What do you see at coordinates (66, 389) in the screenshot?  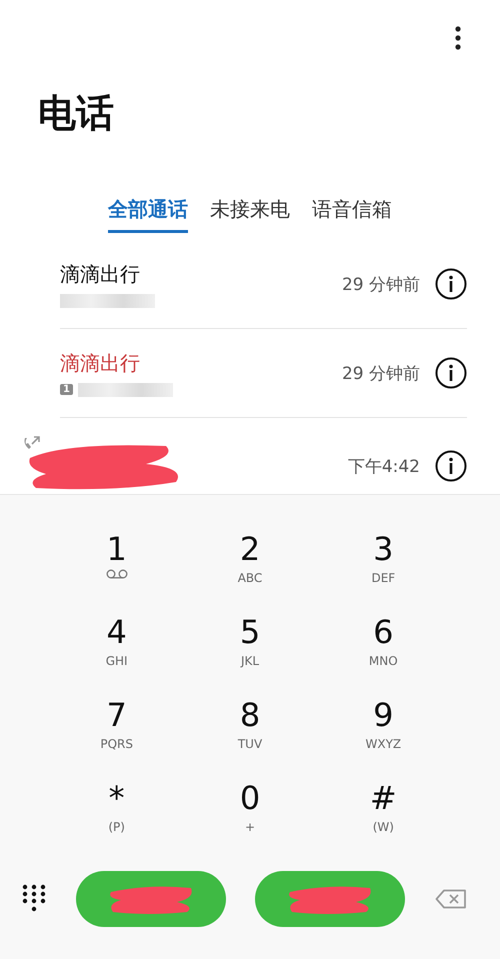 I see `sim-badge: 1` at bounding box center [66, 389].